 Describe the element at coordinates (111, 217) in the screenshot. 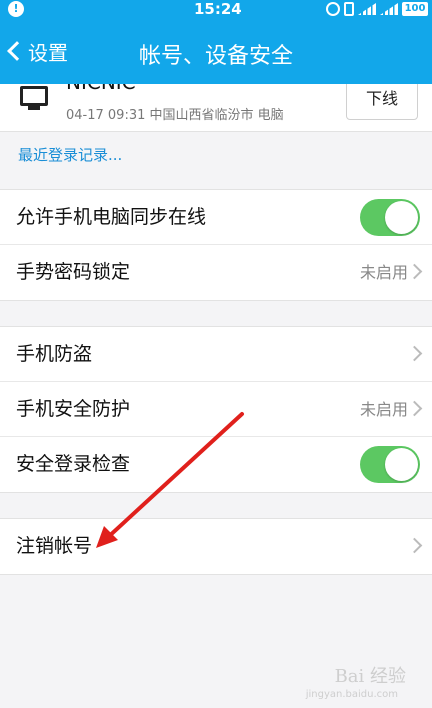

I see `row-label: 允许手机电脑同步在线` at that location.